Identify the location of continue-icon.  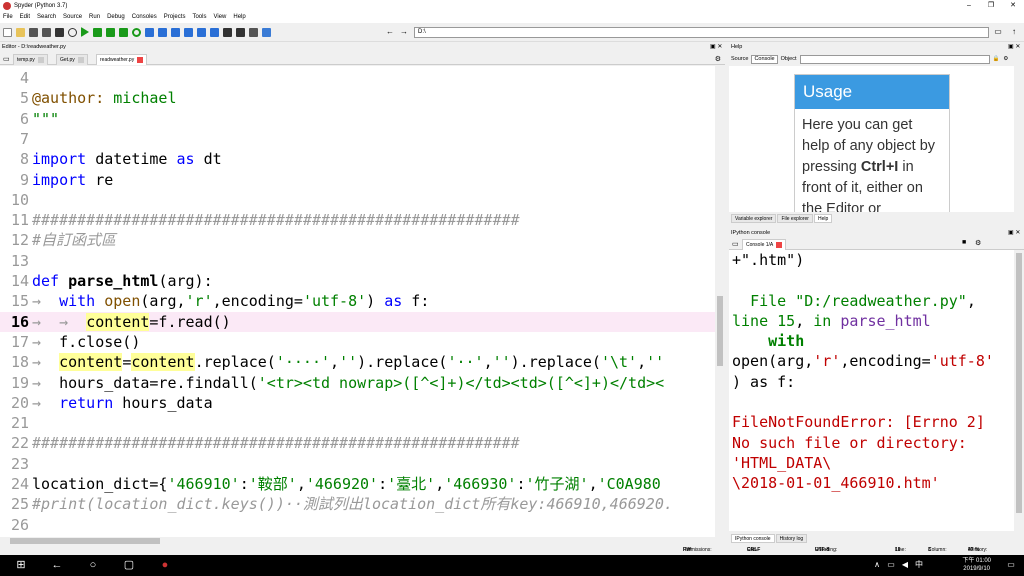
(201, 32).